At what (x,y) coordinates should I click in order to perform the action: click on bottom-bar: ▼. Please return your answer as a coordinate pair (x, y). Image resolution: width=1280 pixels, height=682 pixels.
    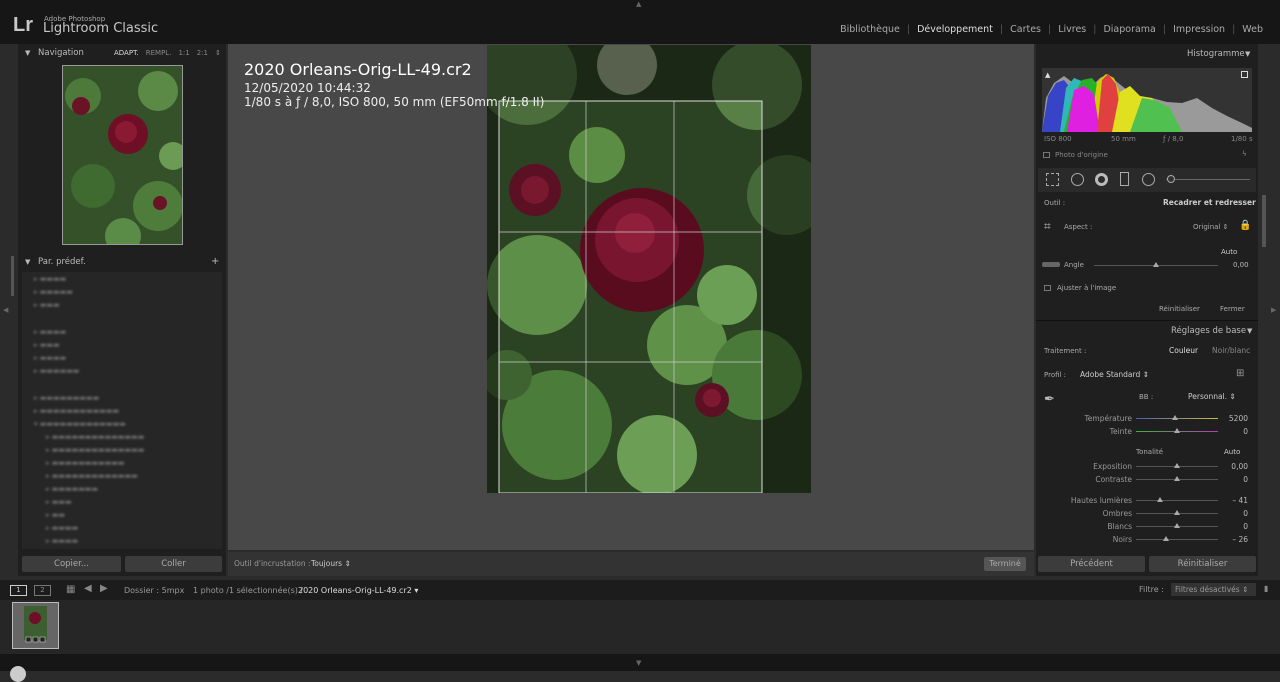
    Looking at the image, I should click on (640, 668).